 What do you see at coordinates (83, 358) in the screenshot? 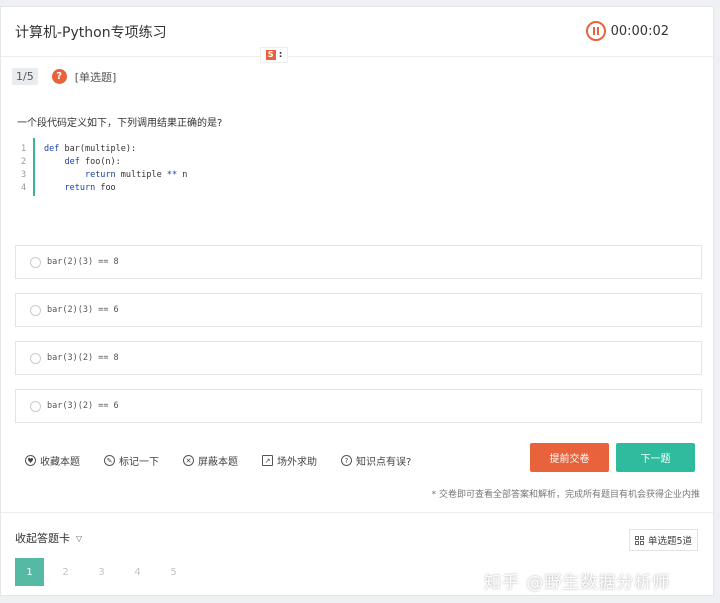
I see `option-label: bar(3)(2) == 8` at bounding box center [83, 358].